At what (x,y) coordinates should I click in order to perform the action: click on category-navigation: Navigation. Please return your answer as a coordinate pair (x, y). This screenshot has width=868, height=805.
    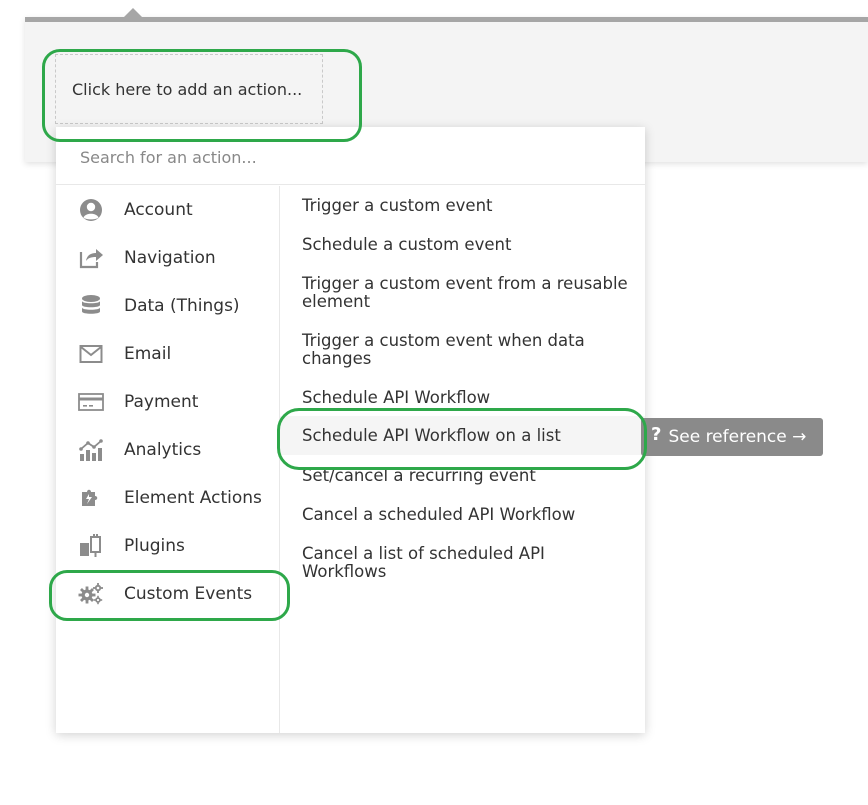
    Looking at the image, I should click on (167, 258).